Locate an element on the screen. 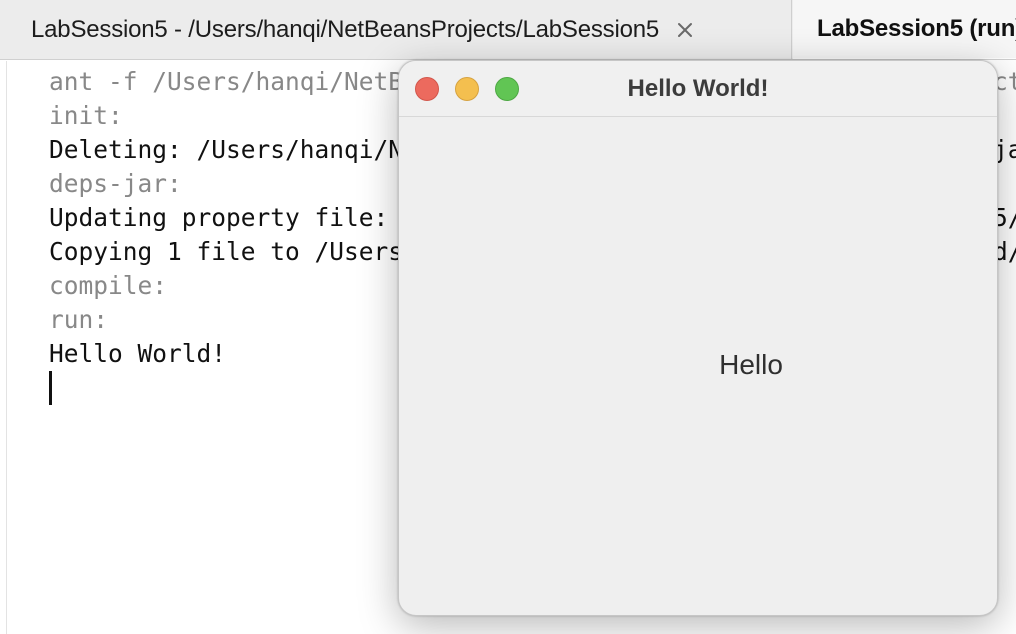 This screenshot has height=634, width=1016. window-maximize-button is located at coordinates (507, 89).